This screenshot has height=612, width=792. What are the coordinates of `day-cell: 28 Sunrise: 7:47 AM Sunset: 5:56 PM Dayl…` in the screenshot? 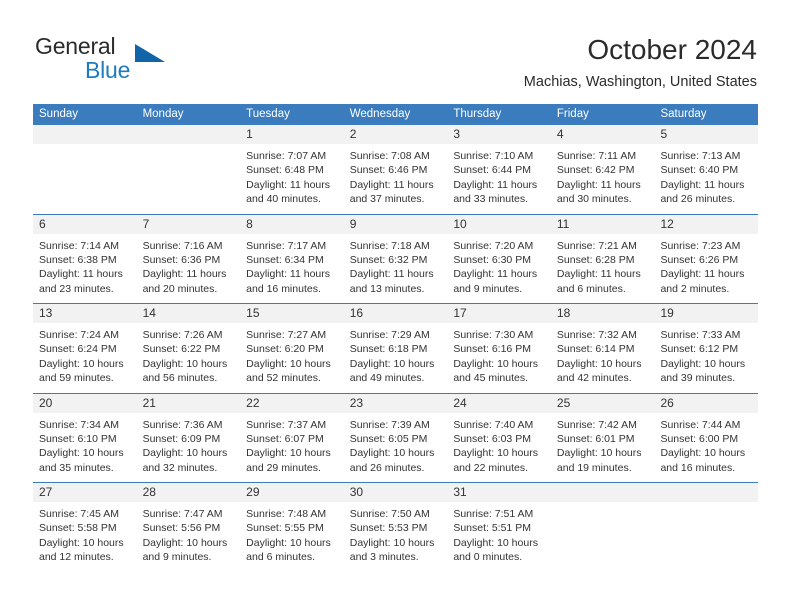 It's located at (188, 527).